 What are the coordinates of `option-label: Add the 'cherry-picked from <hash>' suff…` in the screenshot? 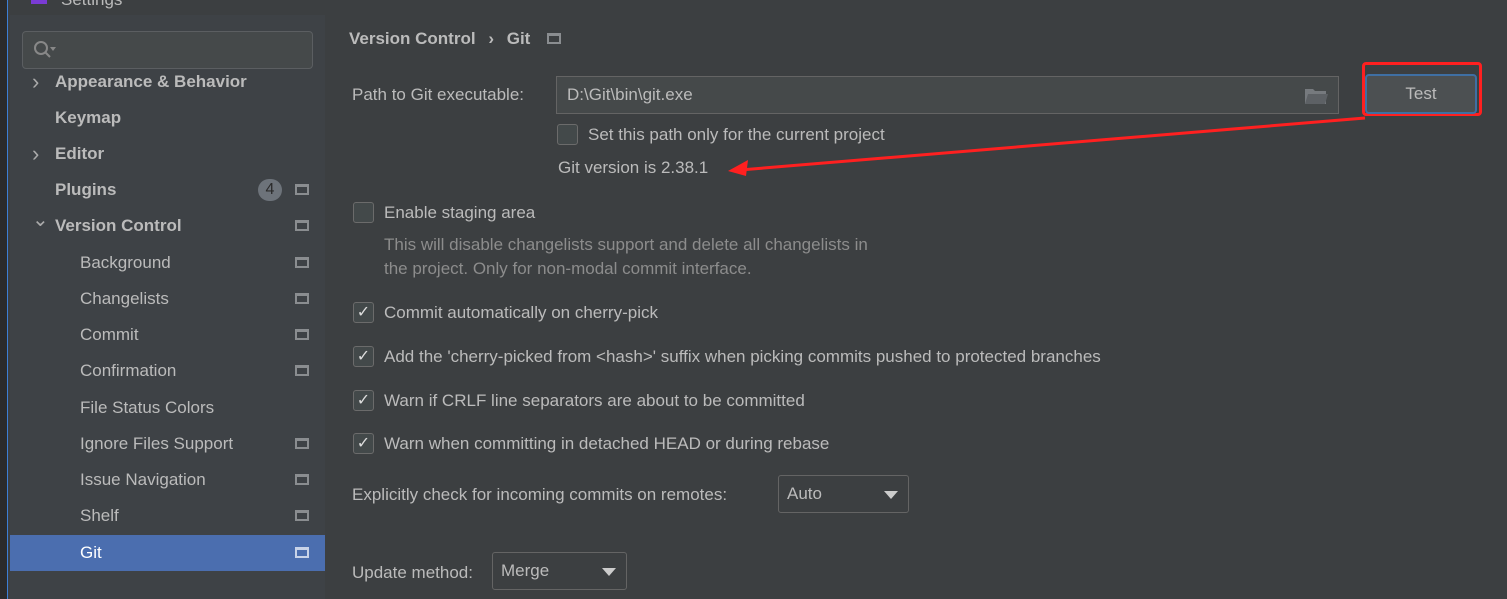 It's located at (742, 356).